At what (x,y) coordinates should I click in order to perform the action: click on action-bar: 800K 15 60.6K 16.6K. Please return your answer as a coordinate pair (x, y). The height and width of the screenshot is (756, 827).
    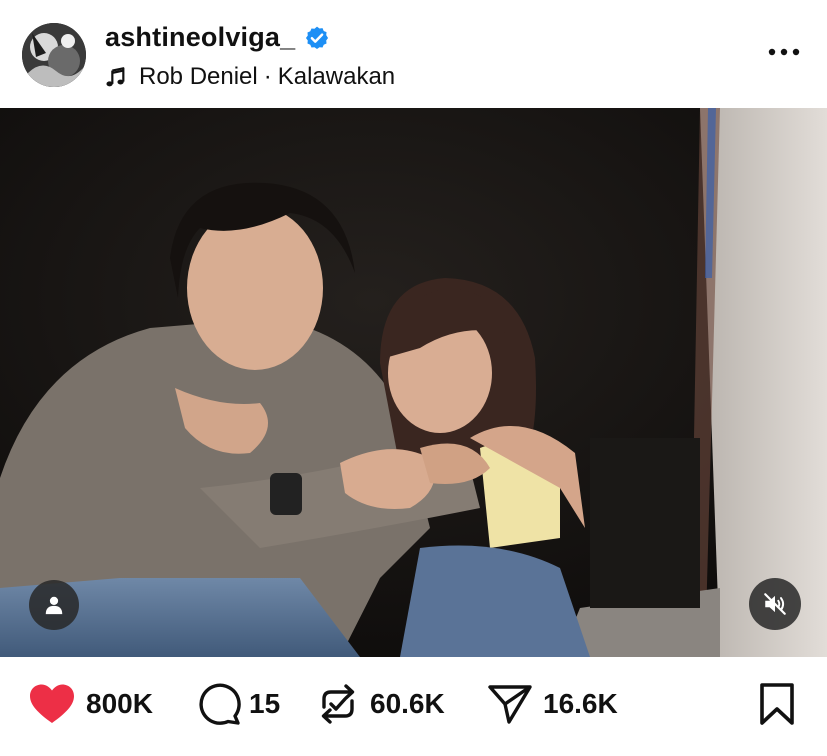
    Looking at the image, I should click on (413, 706).